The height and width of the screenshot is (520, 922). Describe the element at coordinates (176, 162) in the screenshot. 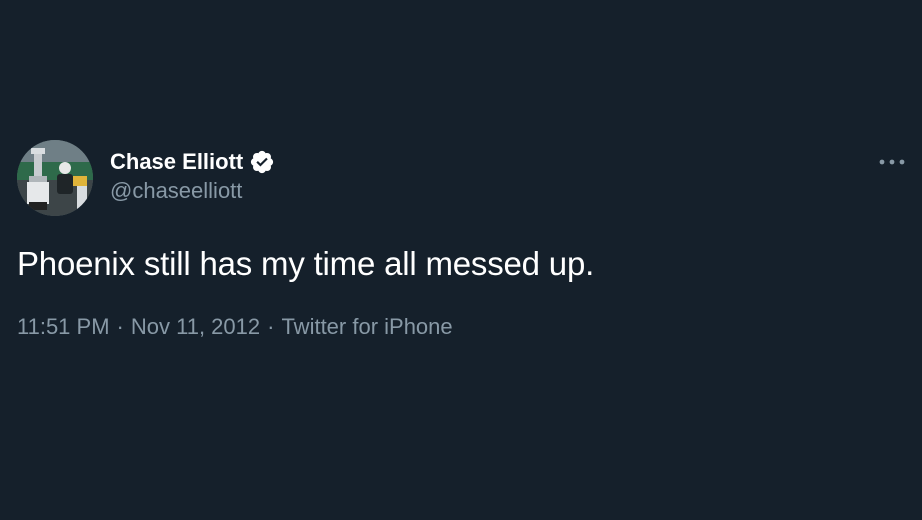

I see `display-name: Chase Elliott` at that location.